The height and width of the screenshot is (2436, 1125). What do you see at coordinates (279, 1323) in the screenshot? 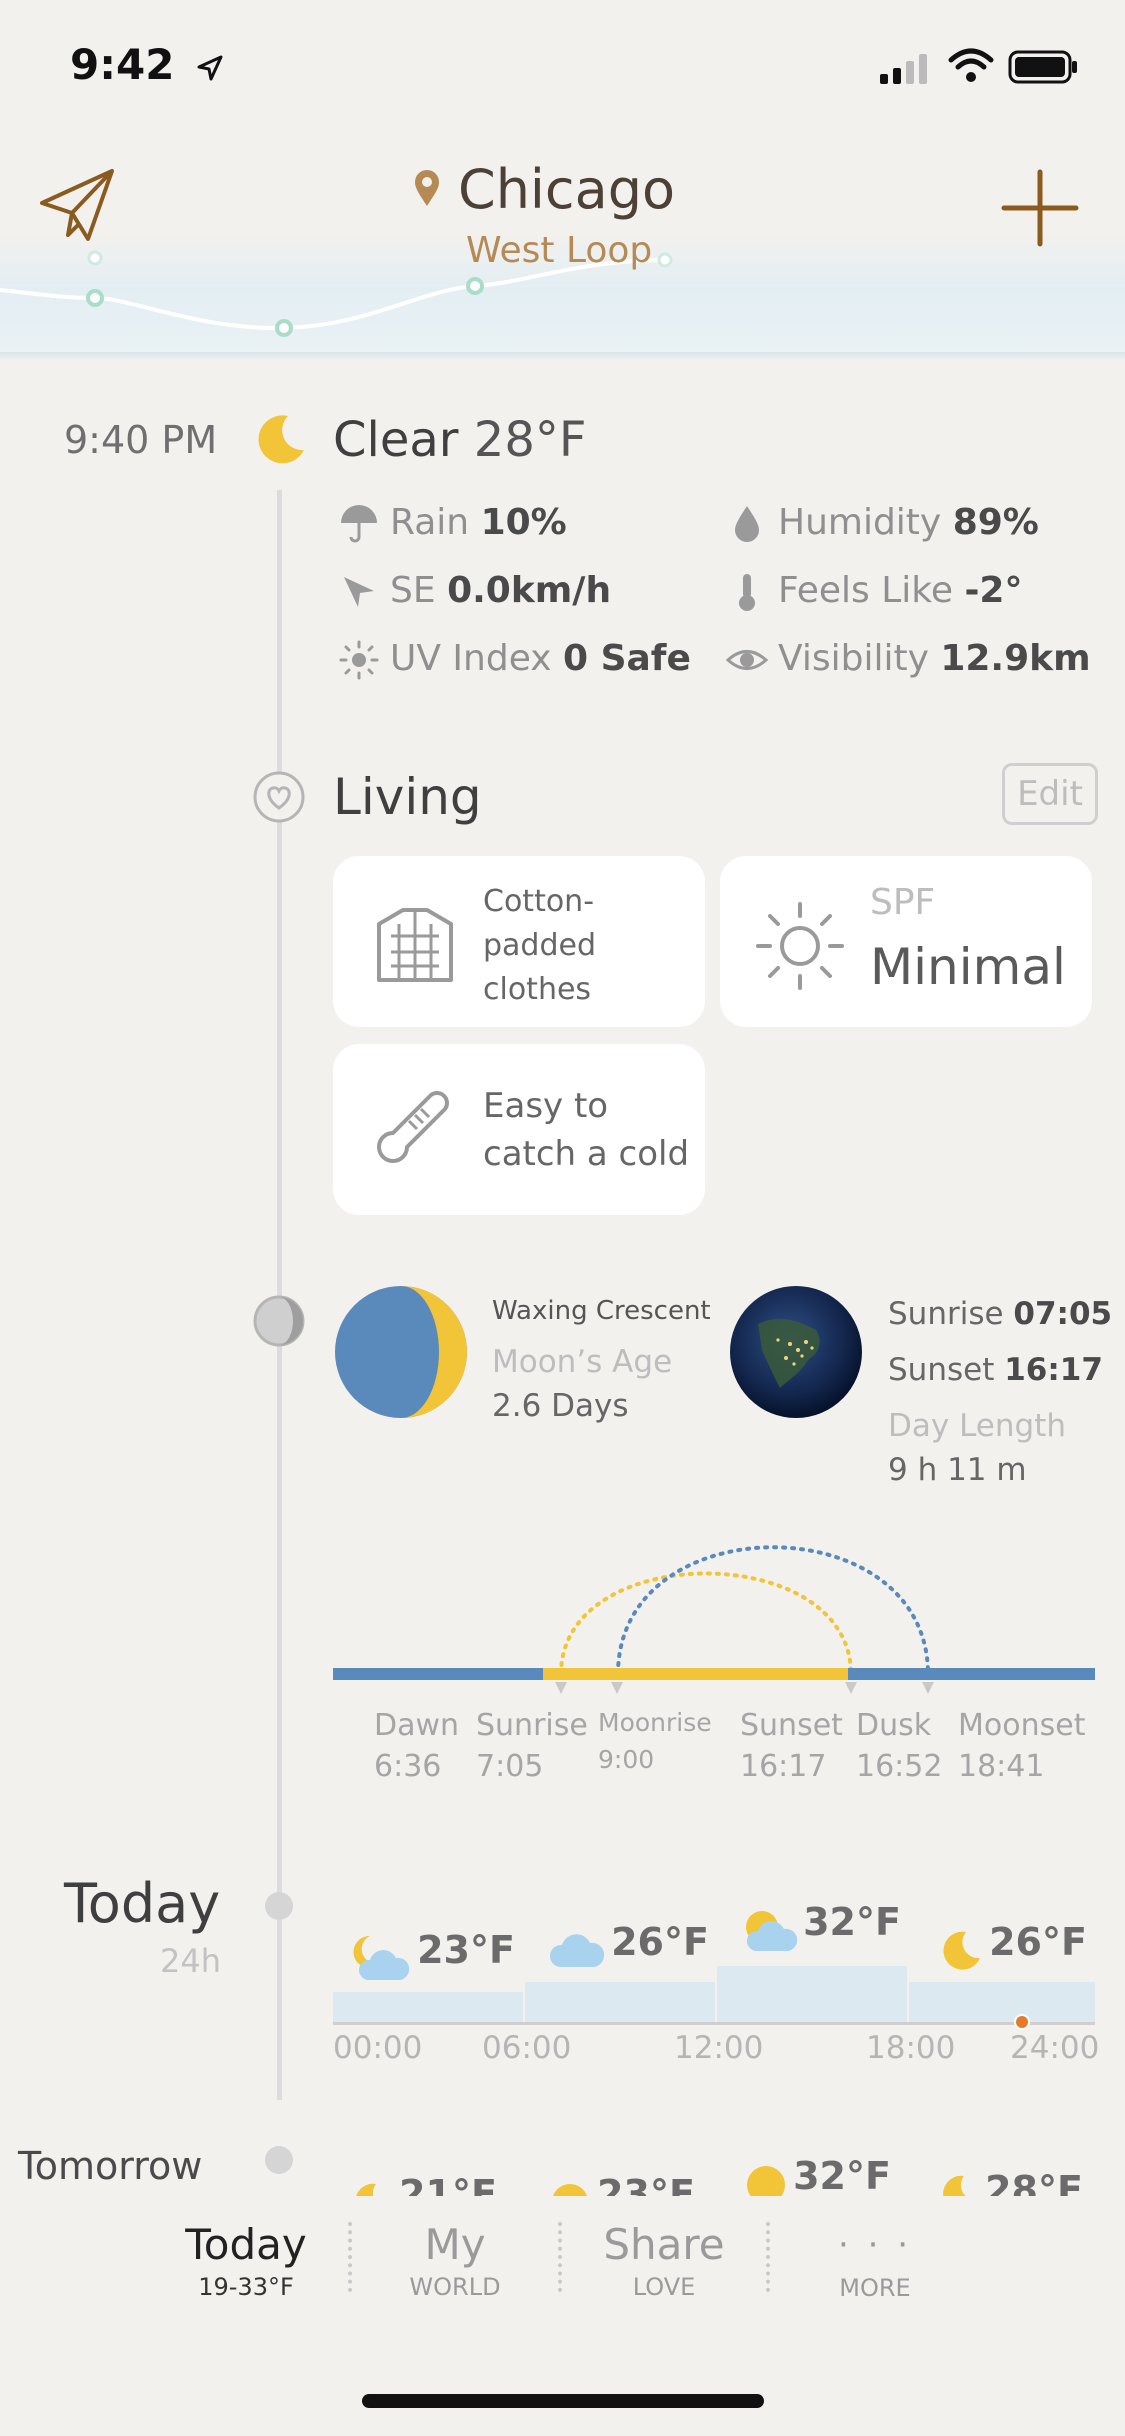
I see `moon-phase-node-icon` at bounding box center [279, 1323].